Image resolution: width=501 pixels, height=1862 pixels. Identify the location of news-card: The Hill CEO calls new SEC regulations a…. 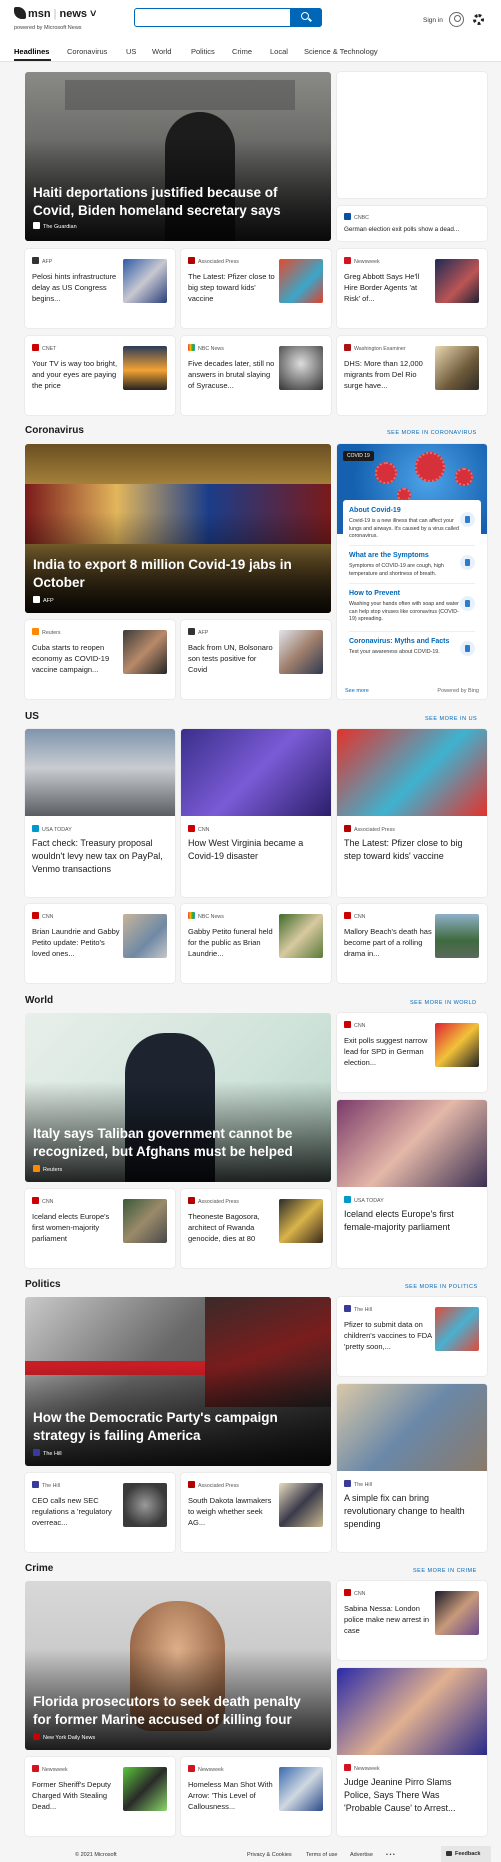
(100, 1512).